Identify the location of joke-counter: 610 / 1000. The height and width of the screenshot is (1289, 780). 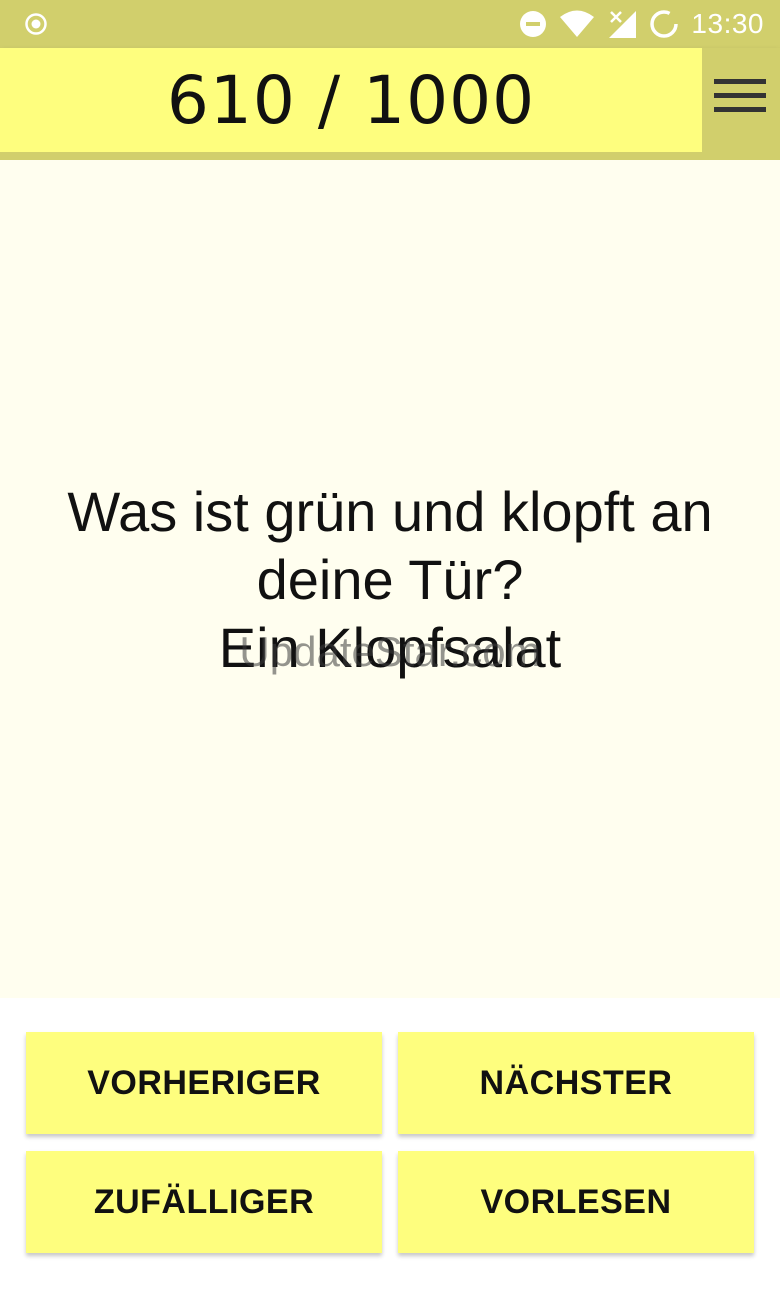
(351, 100).